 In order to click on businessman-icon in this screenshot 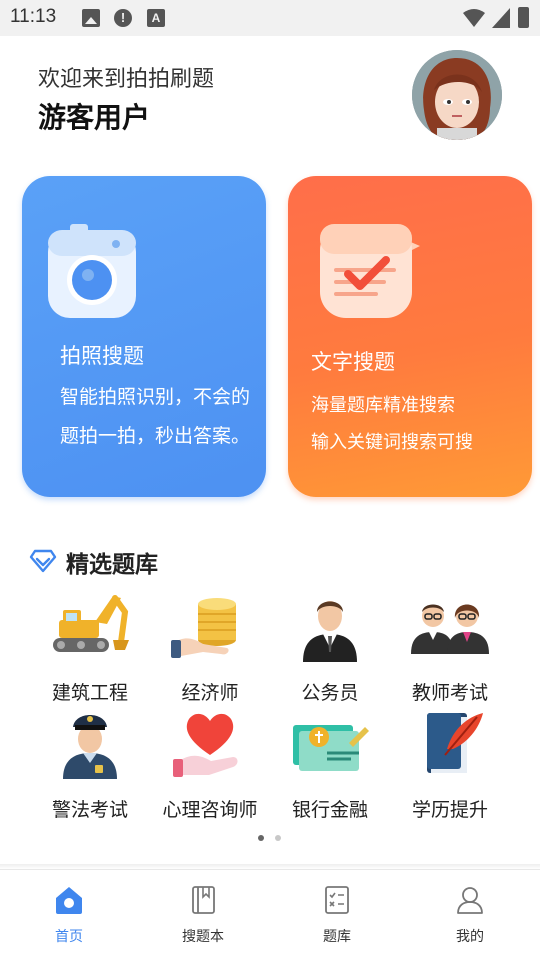, I will do `click(330, 631)`.